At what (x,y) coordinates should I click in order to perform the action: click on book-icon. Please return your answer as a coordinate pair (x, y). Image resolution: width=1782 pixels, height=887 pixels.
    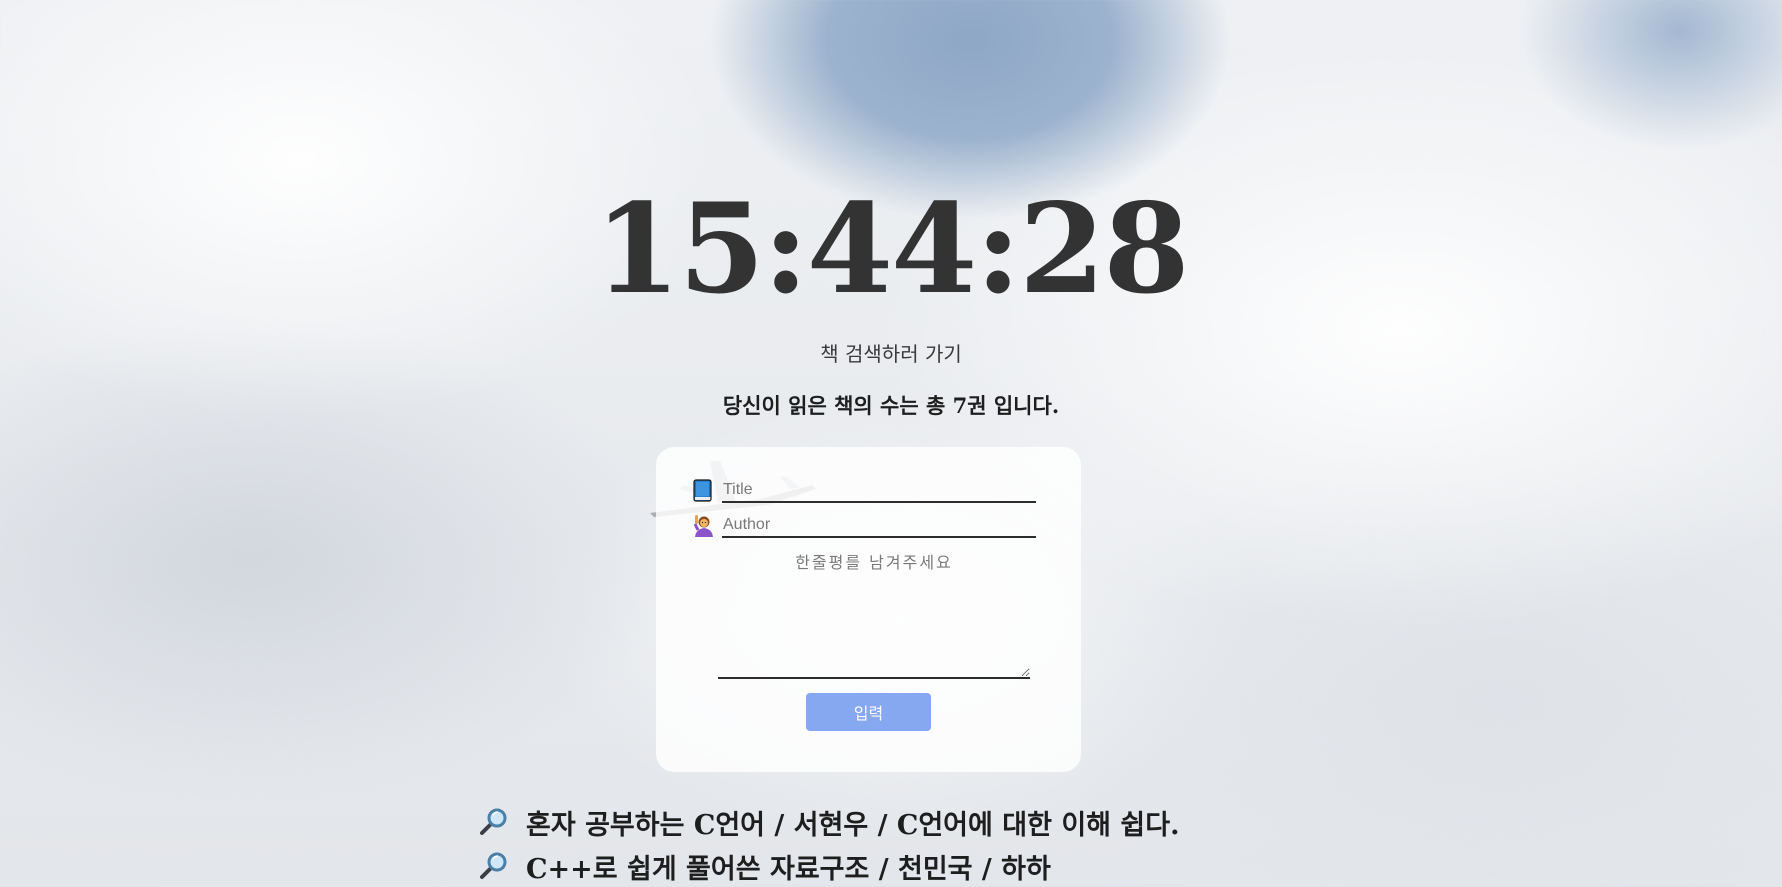
    Looking at the image, I should click on (702, 490).